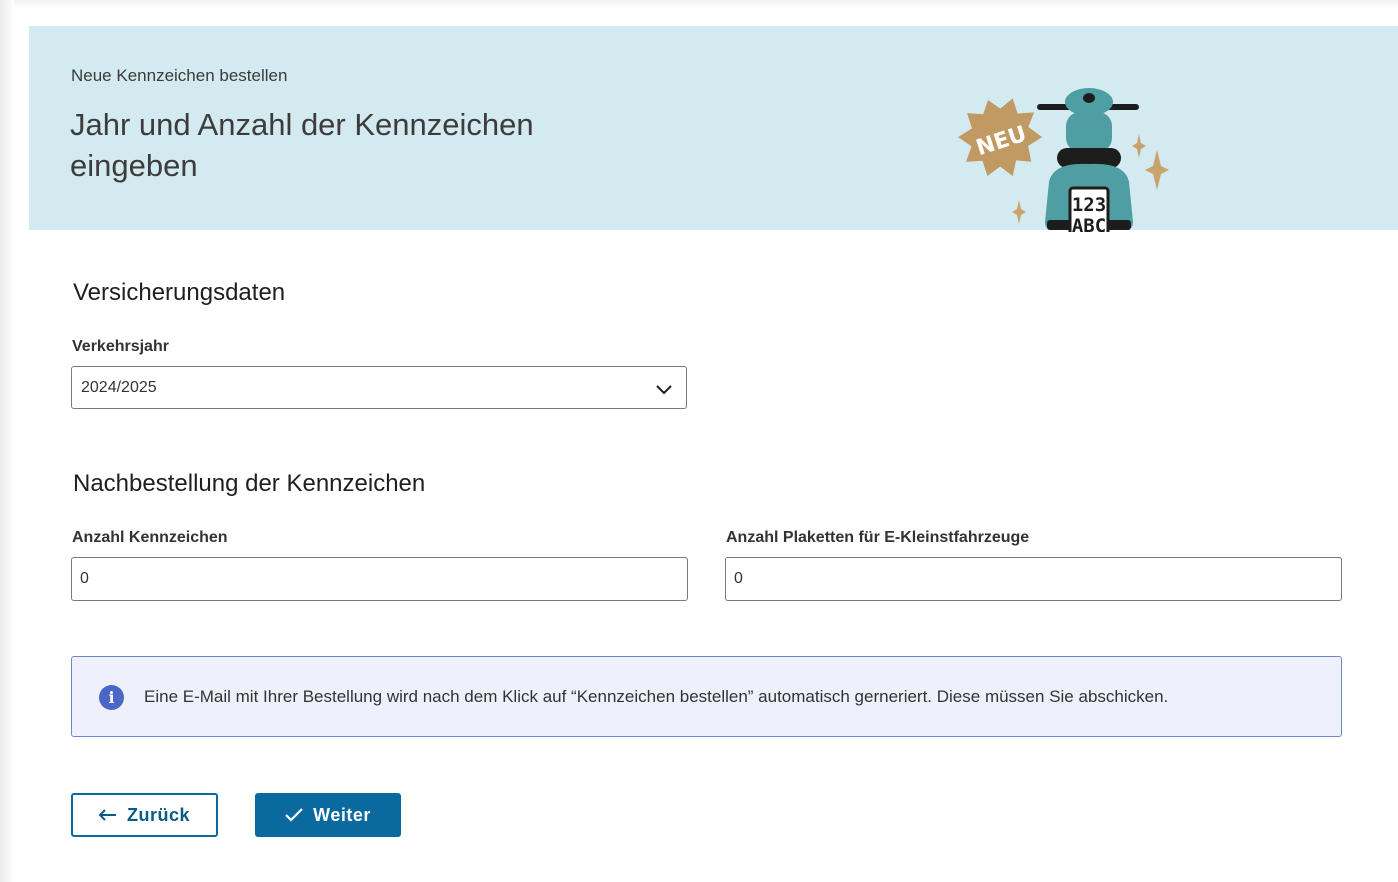 This screenshot has height=882, width=1398. Describe the element at coordinates (150, 537) in the screenshot. I see `plates-count-label: Anzahl Kennzeichen` at that location.